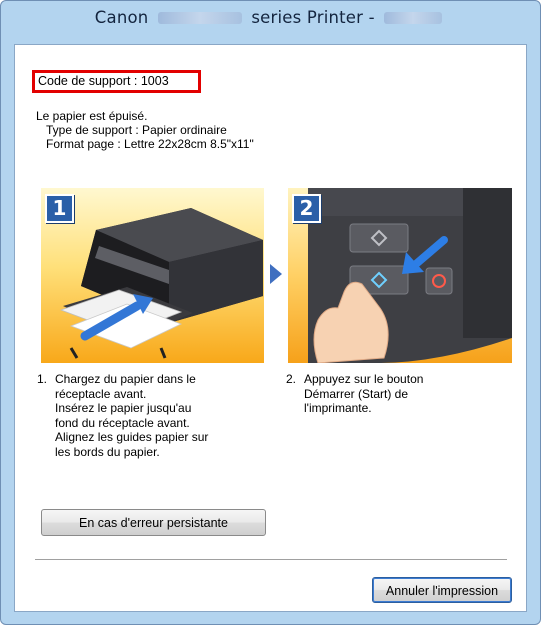  Describe the element at coordinates (122, 422) in the screenshot. I see `step-1-line: fond du réceptacle avant.` at that location.